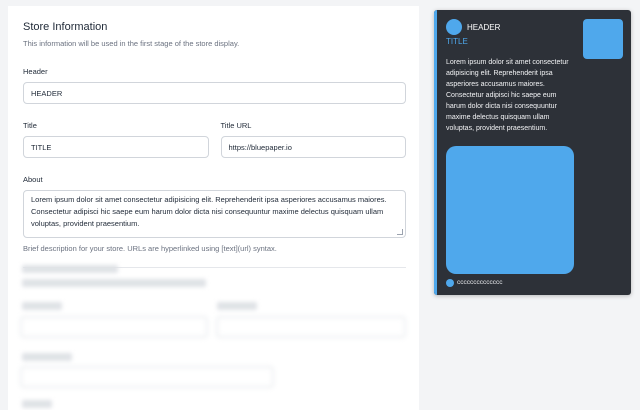 The height and width of the screenshot is (410, 640). I want to click on preview-footer: cccccccccccccc, so click(480, 282).